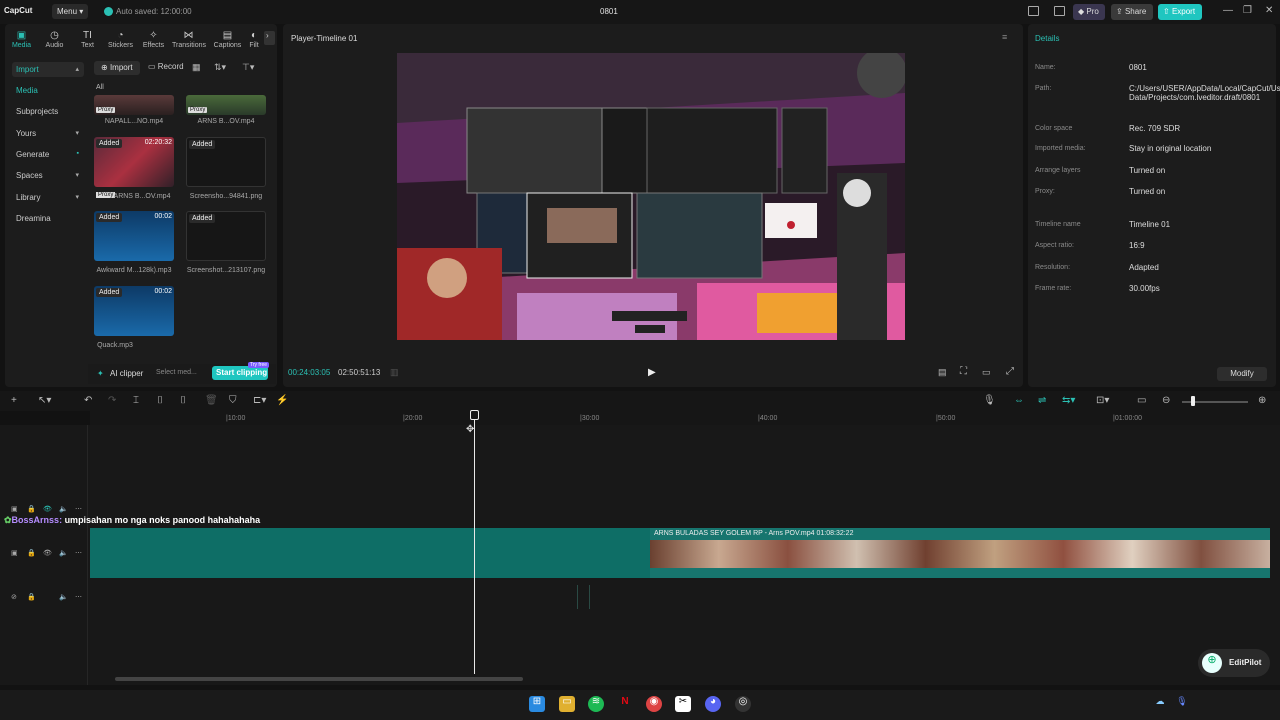 The width and height of the screenshot is (1280, 720). I want to click on discord-icon: ◕, so click(713, 704).